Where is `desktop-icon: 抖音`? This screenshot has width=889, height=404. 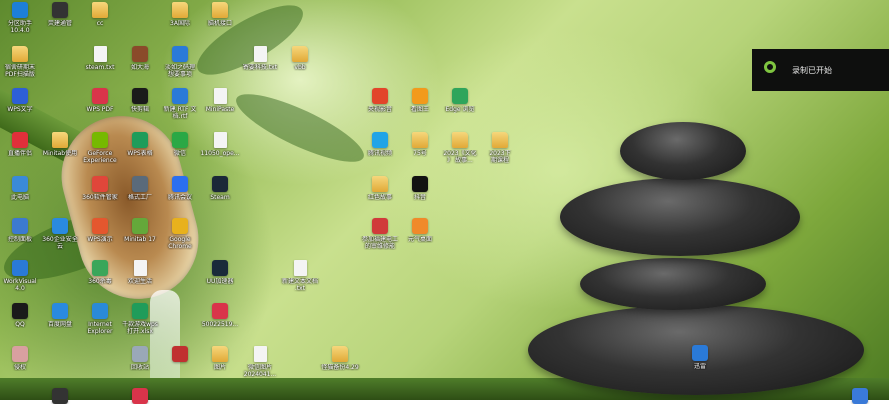
desktop-icon: 抖音 is located at coordinates (420, 188).